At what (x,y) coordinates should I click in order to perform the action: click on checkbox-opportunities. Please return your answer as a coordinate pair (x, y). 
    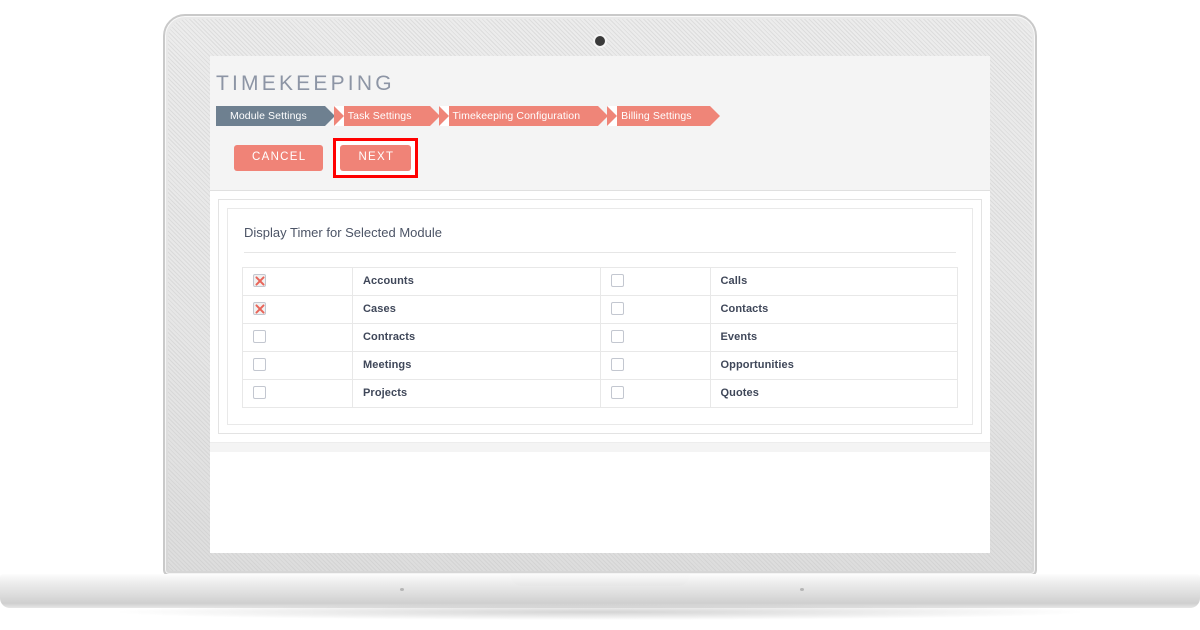
    Looking at the image, I should click on (617, 365).